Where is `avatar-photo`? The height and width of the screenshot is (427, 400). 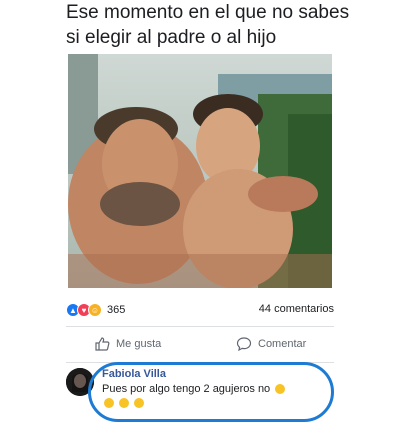 avatar-photo is located at coordinates (80, 382).